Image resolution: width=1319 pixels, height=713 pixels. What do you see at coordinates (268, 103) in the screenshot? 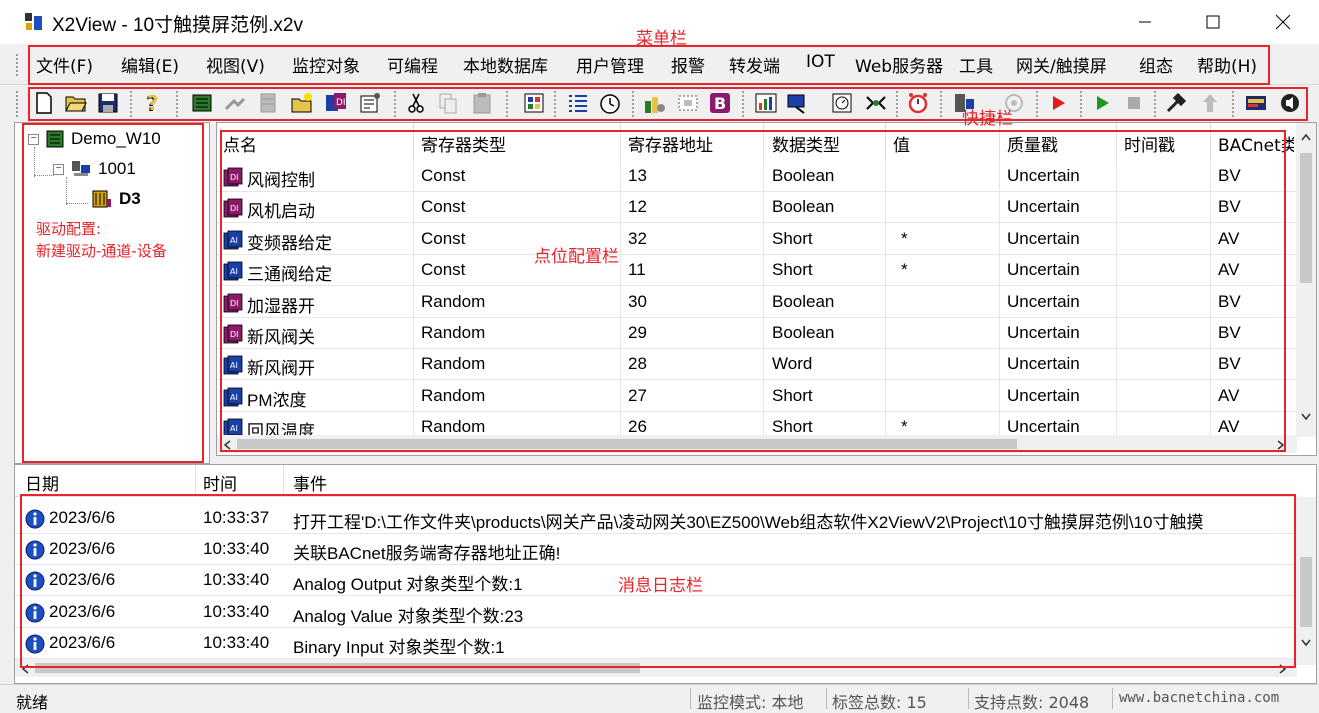
I see `table-icon` at bounding box center [268, 103].